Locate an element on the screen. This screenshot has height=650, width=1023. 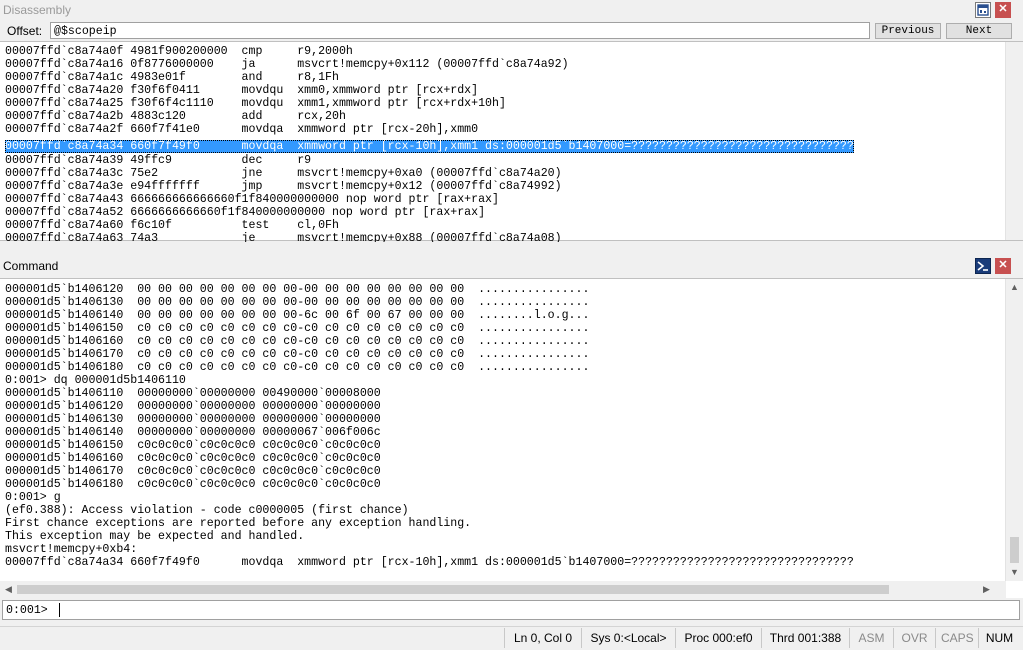
vertical-scroll-thumb is located at coordinates (1014, 550).